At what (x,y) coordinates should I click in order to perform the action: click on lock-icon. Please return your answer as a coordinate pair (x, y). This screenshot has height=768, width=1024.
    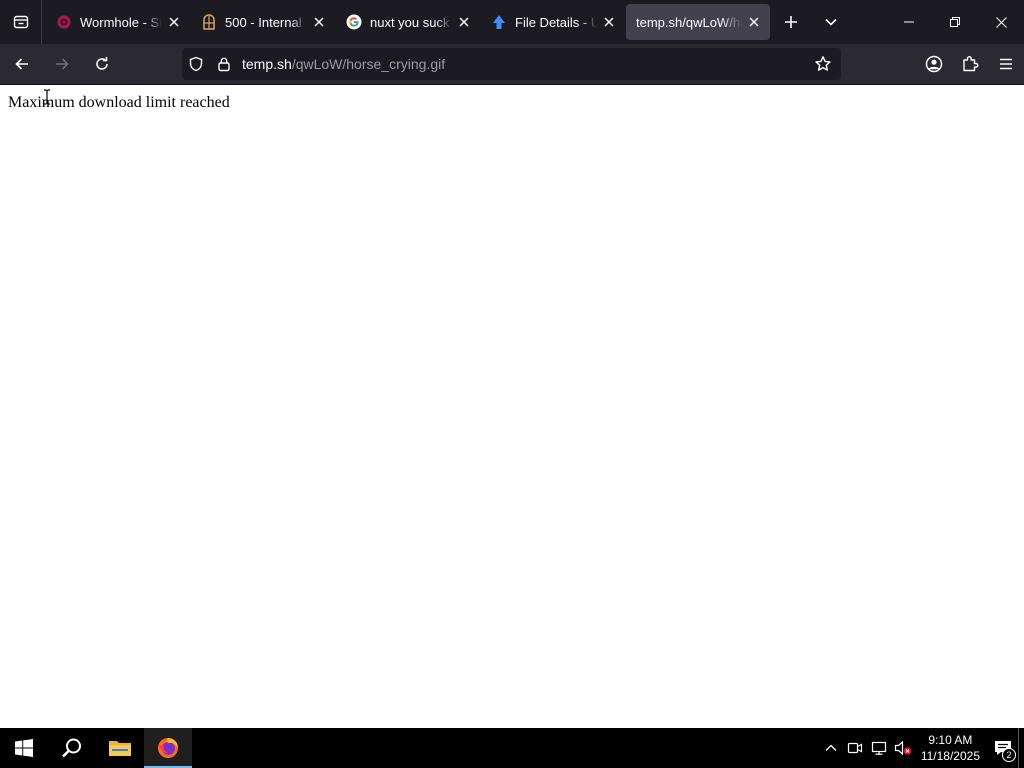
    Looking at the image, I should click on (224, 64).